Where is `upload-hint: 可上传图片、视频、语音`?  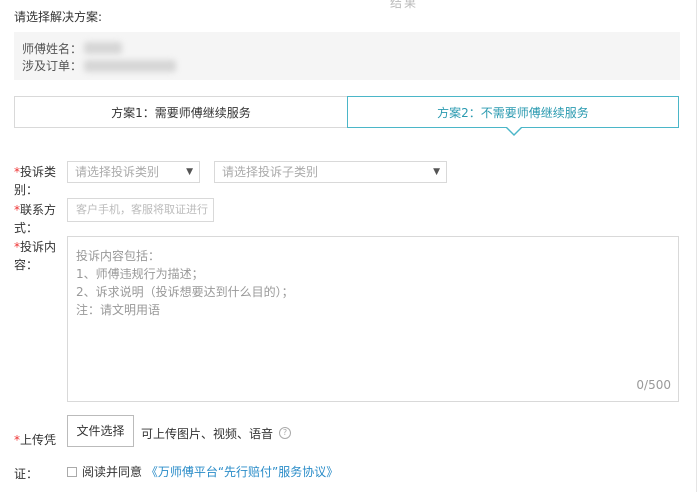 upload-hint: 可上传图片、视频、语音 is located at coordinates (207, 434).